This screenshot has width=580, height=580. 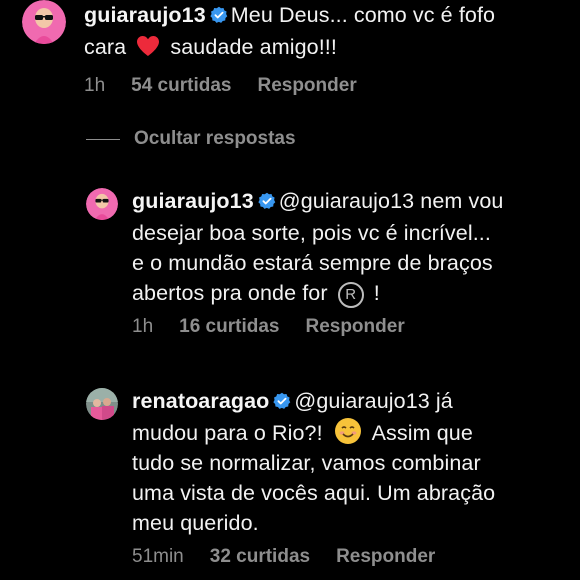 What do you see at coordinates (200, 401) in the screenshot?
I see `reply-username: renatoaragao` at bounding box center [200, 401].